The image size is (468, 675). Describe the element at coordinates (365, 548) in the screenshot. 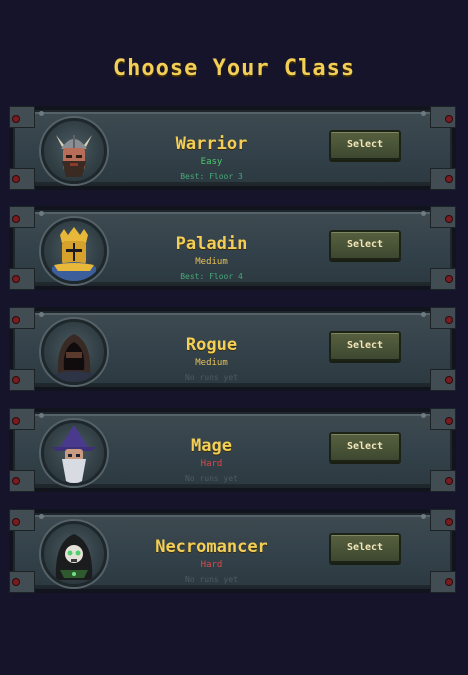

I see `select-button-necromancer: Select` at that location.